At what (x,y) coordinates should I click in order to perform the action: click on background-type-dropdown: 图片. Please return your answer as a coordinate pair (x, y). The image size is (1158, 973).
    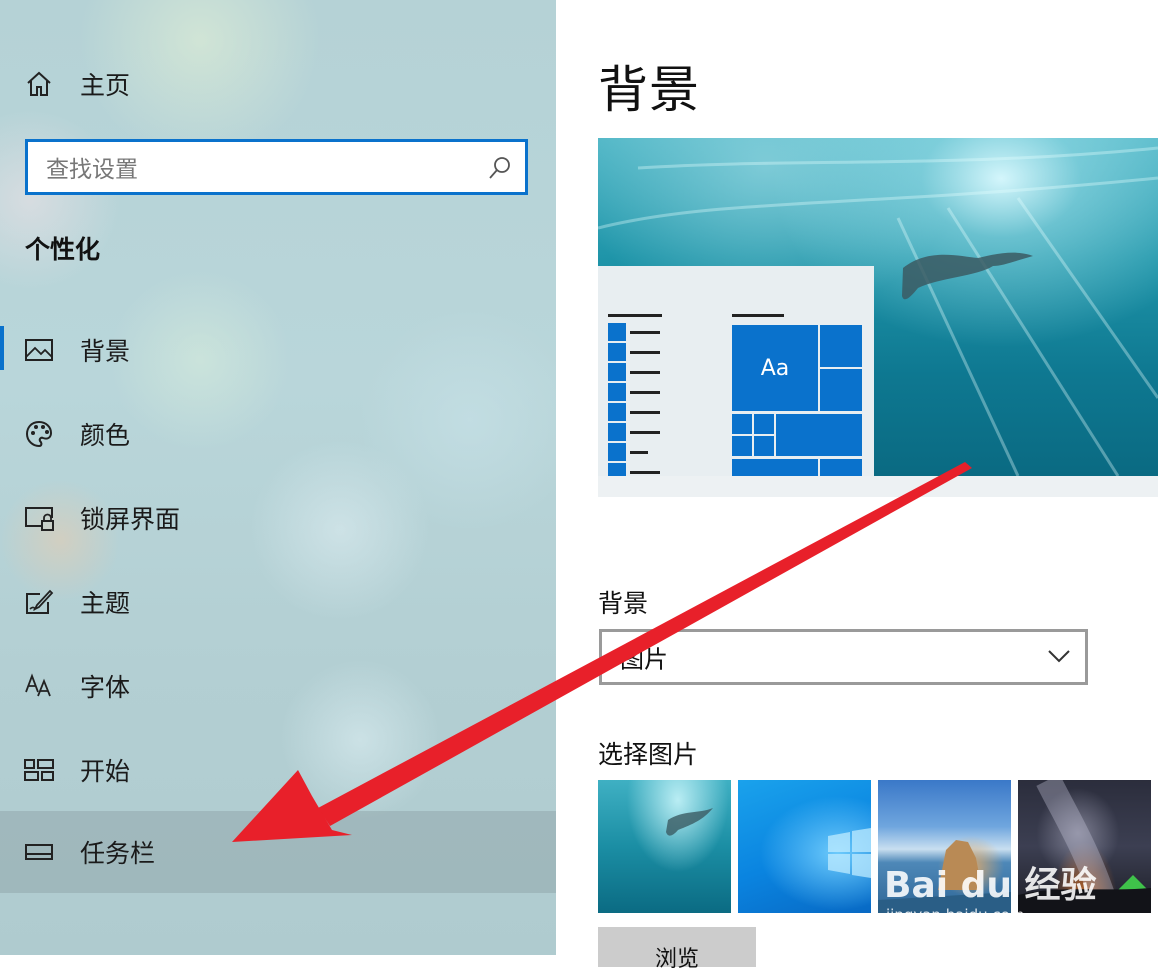
    Looking at the image, I should click on (843, 657).